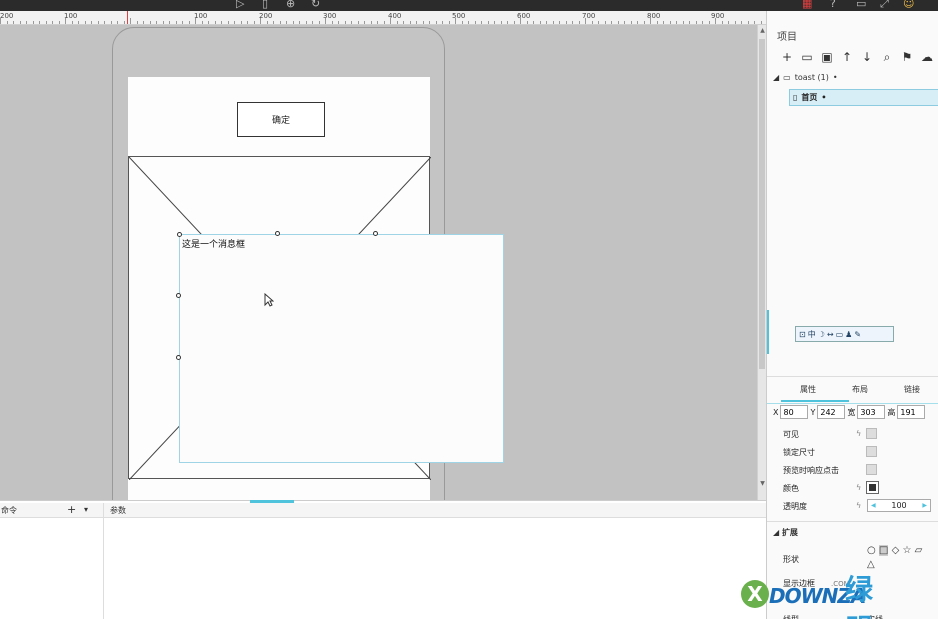  Describe the element at coordinates (887, 57) in the screenshot. I see `search-icon: ⌕` at that location.